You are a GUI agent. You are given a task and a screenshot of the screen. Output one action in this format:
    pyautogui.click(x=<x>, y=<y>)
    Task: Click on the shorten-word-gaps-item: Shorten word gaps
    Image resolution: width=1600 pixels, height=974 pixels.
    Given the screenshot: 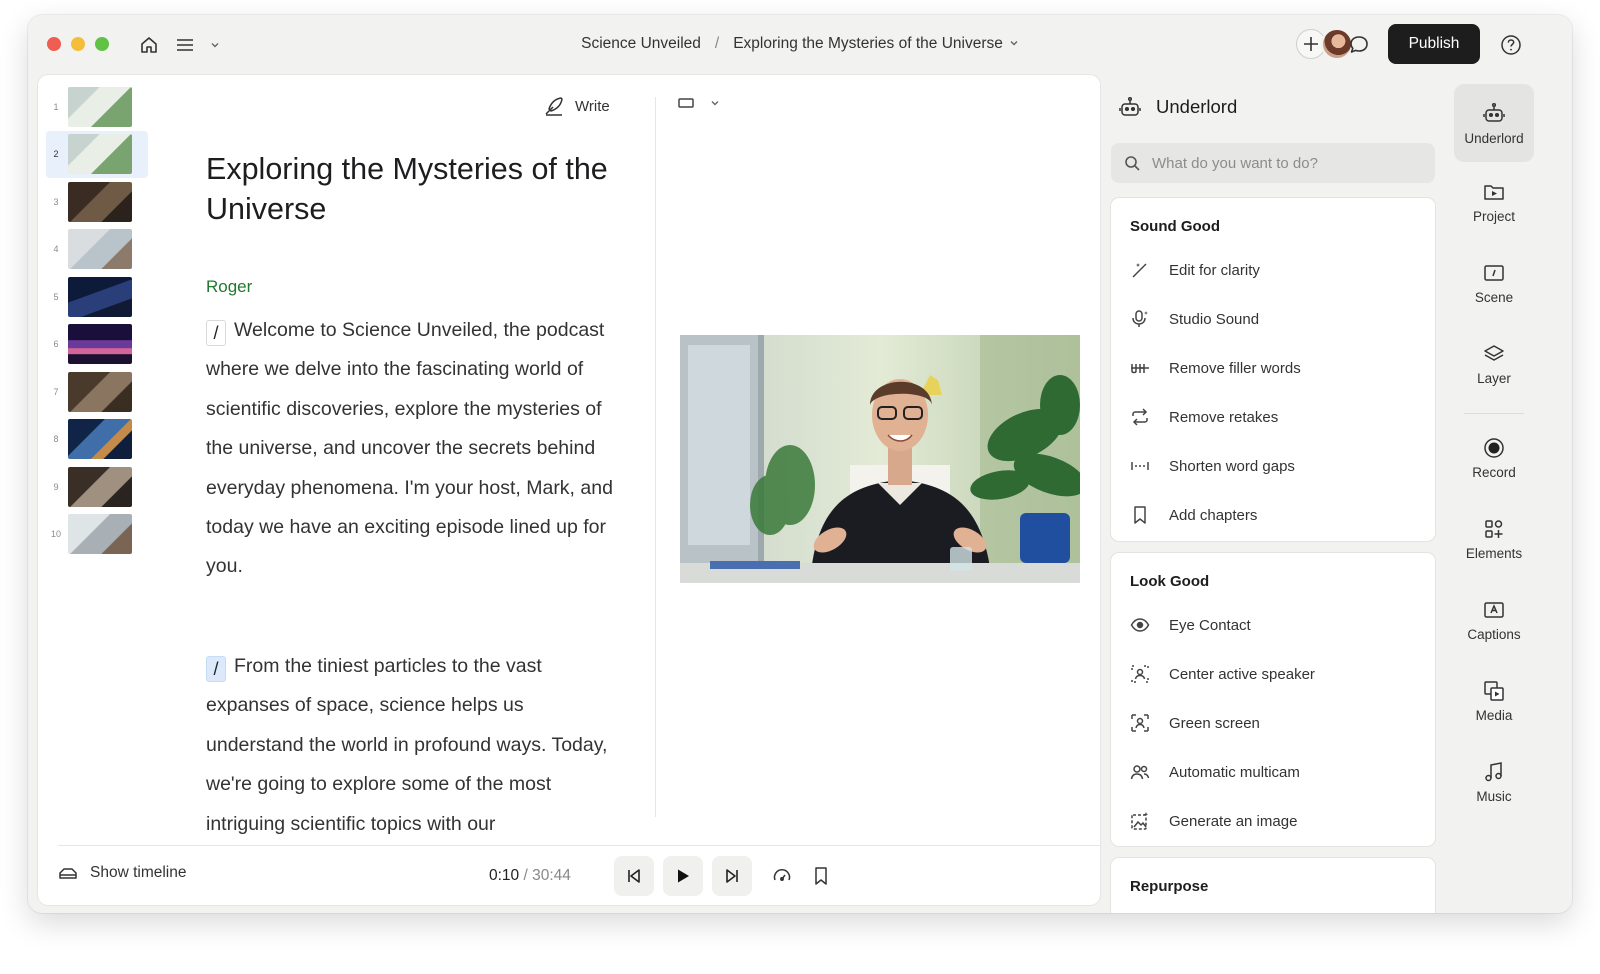 What is the action you would take?
    pyautogui.click(x=1273, y=466)
    